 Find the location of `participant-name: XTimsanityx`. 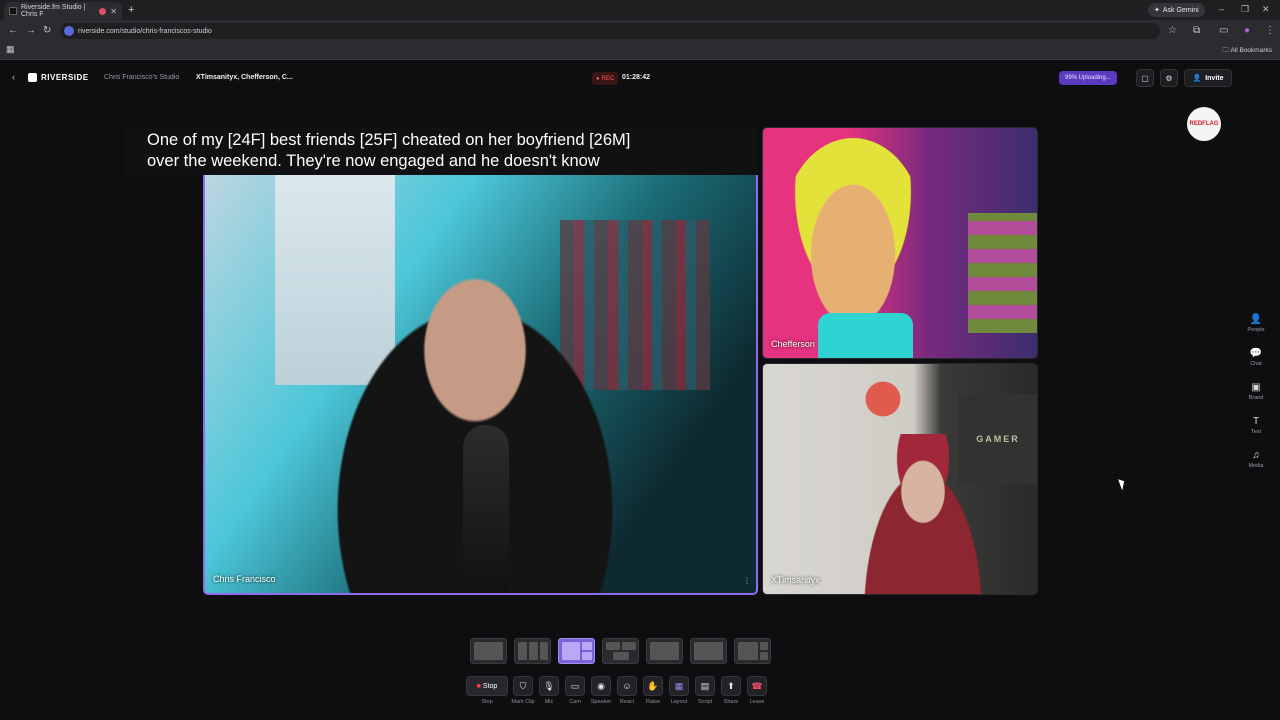

participant-name: XTimsanityx is located at coordinates (795, 580).